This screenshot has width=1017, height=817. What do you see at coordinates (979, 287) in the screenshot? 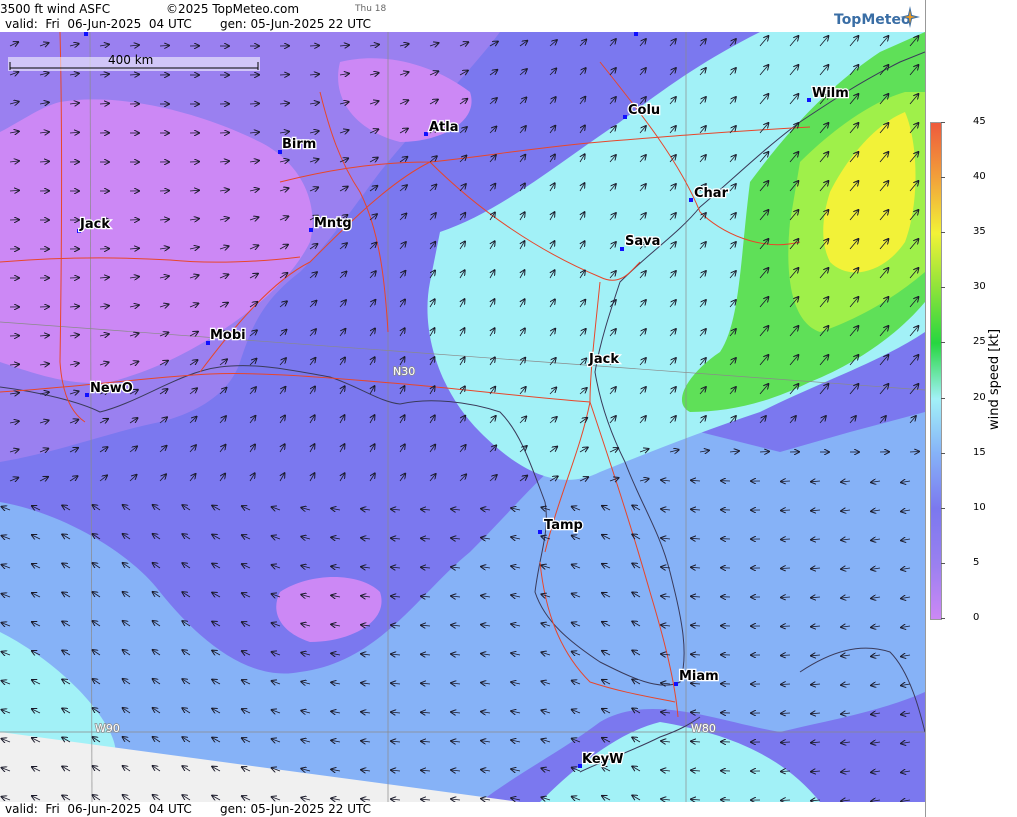
I see `legend-tick-label: 30` at bounding box center [979, 287].